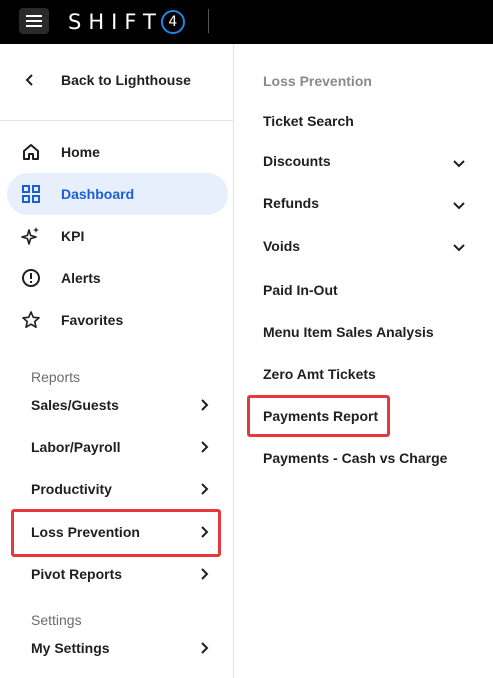 The height and width of the screenshot is (678, 493). I want to click on nav-item-sales-guests: Sales/Guests, so click(116, 405).